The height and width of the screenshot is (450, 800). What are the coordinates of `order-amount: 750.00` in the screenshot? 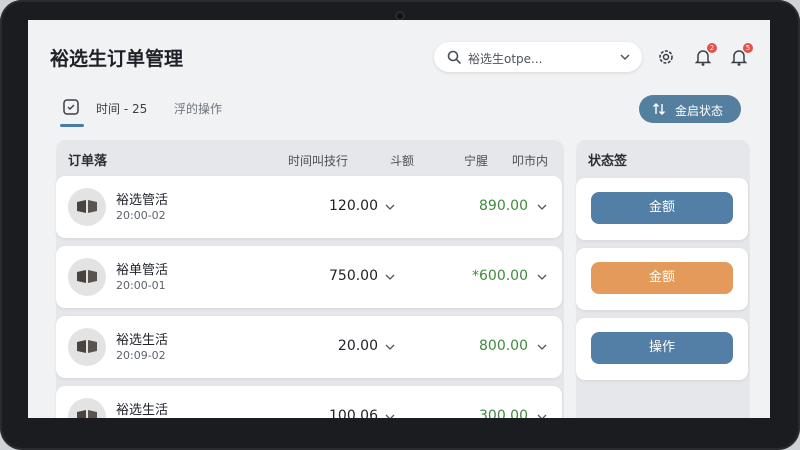 It's located at (353, 276).